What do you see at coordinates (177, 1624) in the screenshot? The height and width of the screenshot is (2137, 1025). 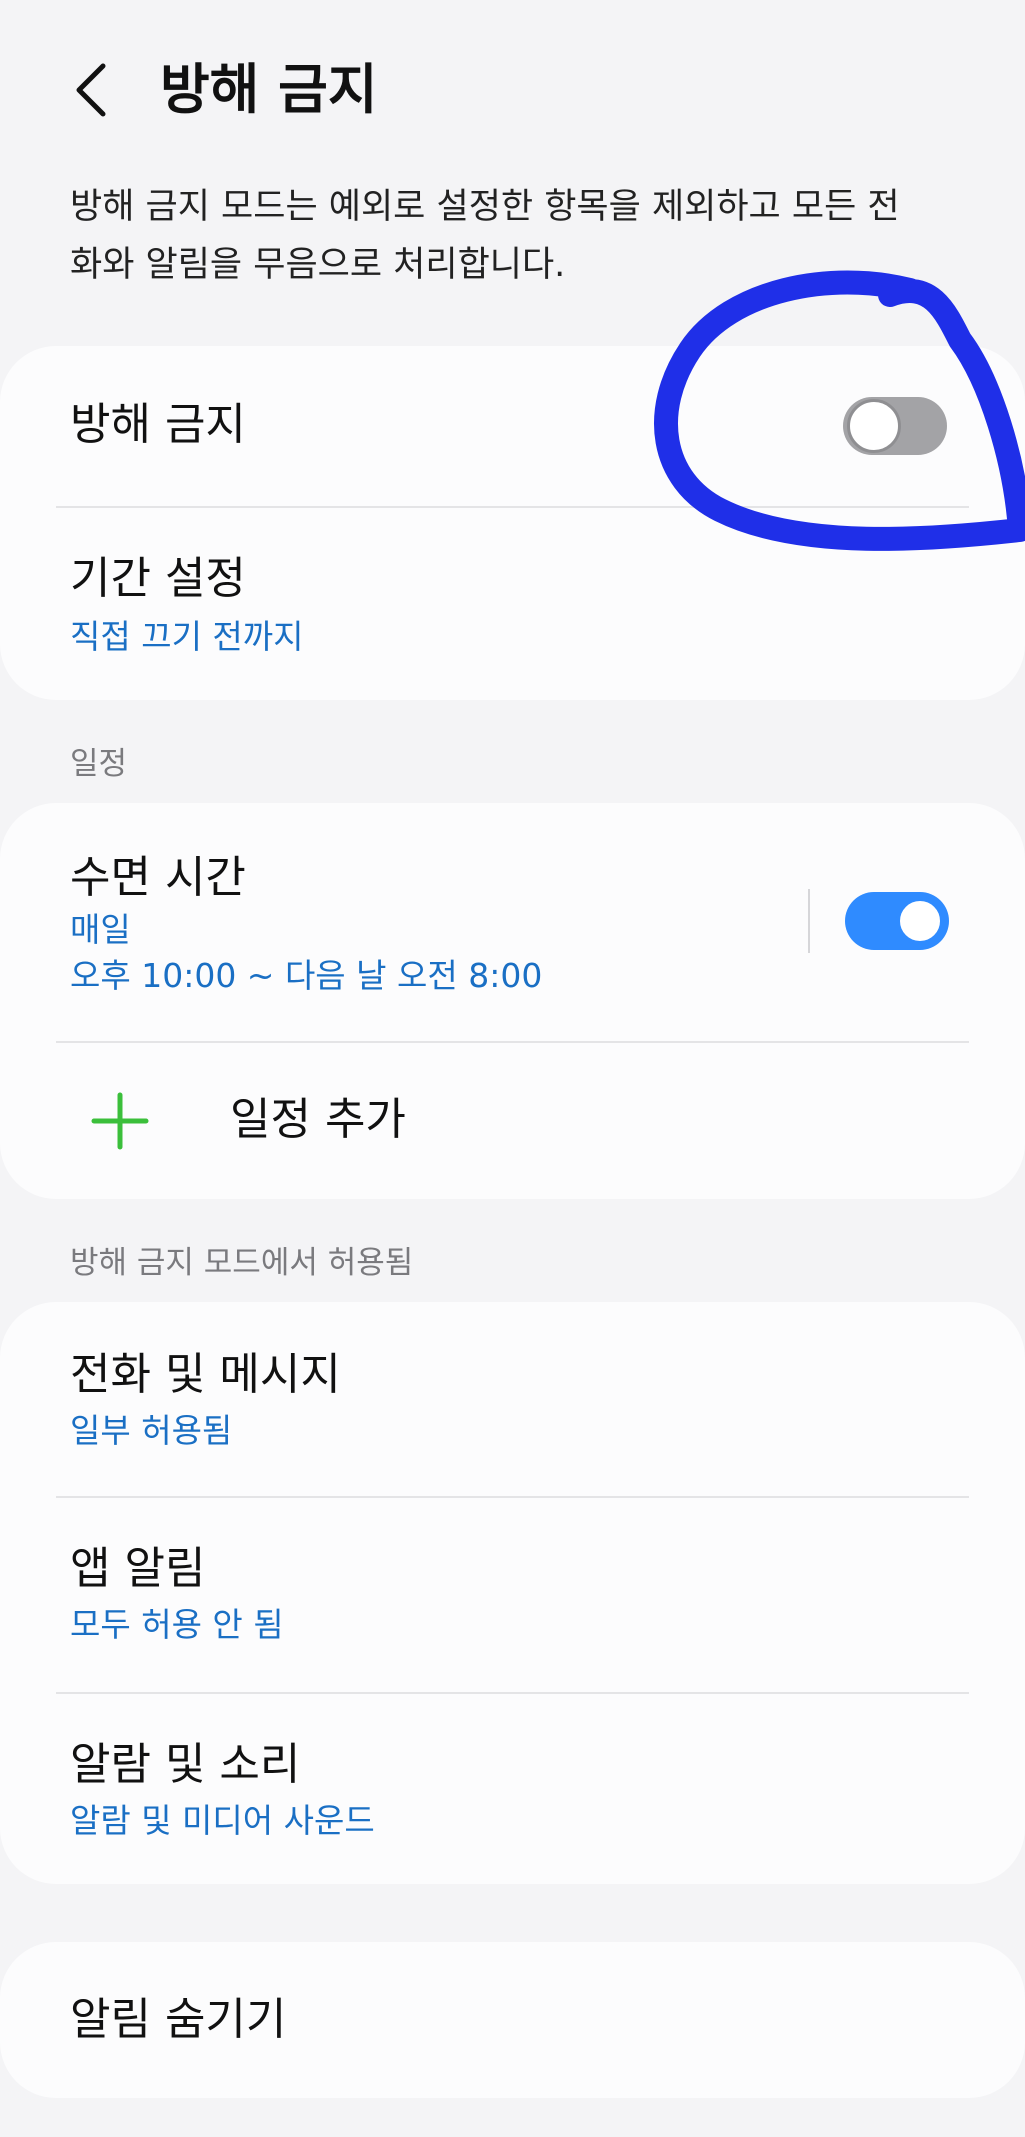 I see `app-notifications-value: 모두 허용 안 됨` at bounding box center [177, 1624].